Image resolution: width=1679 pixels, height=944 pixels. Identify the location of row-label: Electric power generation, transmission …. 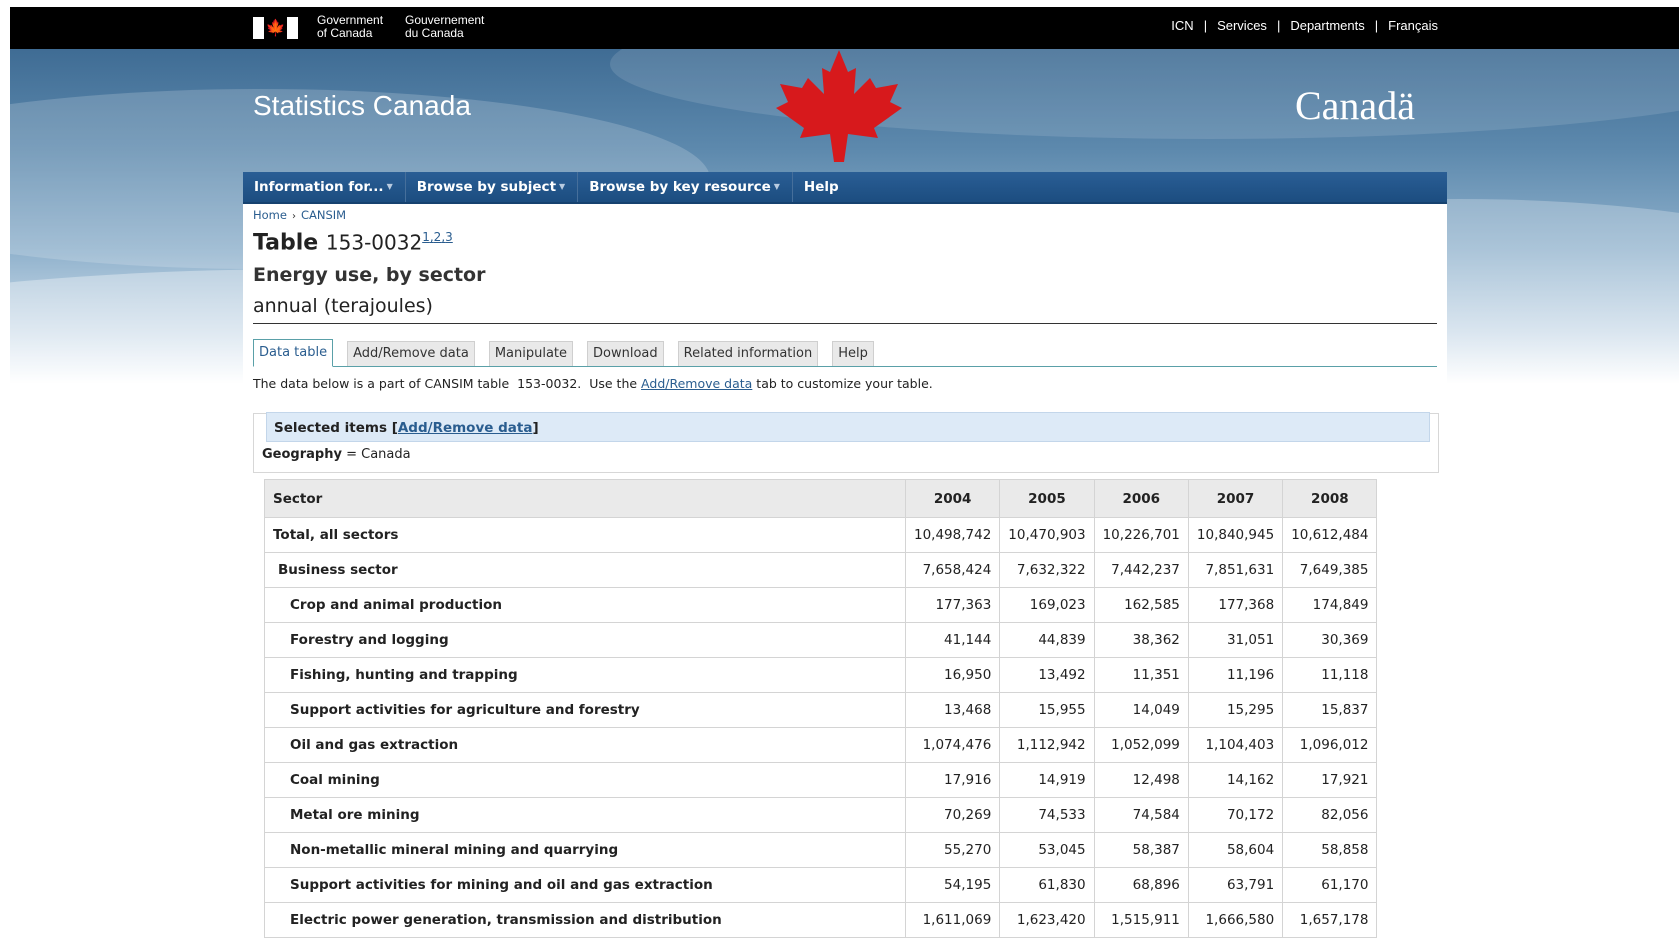
(585, 920).